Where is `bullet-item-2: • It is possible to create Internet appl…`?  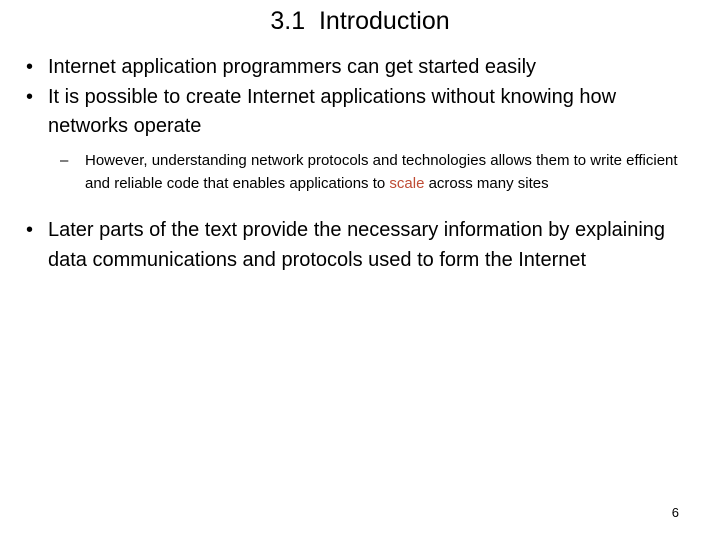
bullet-item-2: • It is possible to create Internet appl… is located at coordinates (360, 112).